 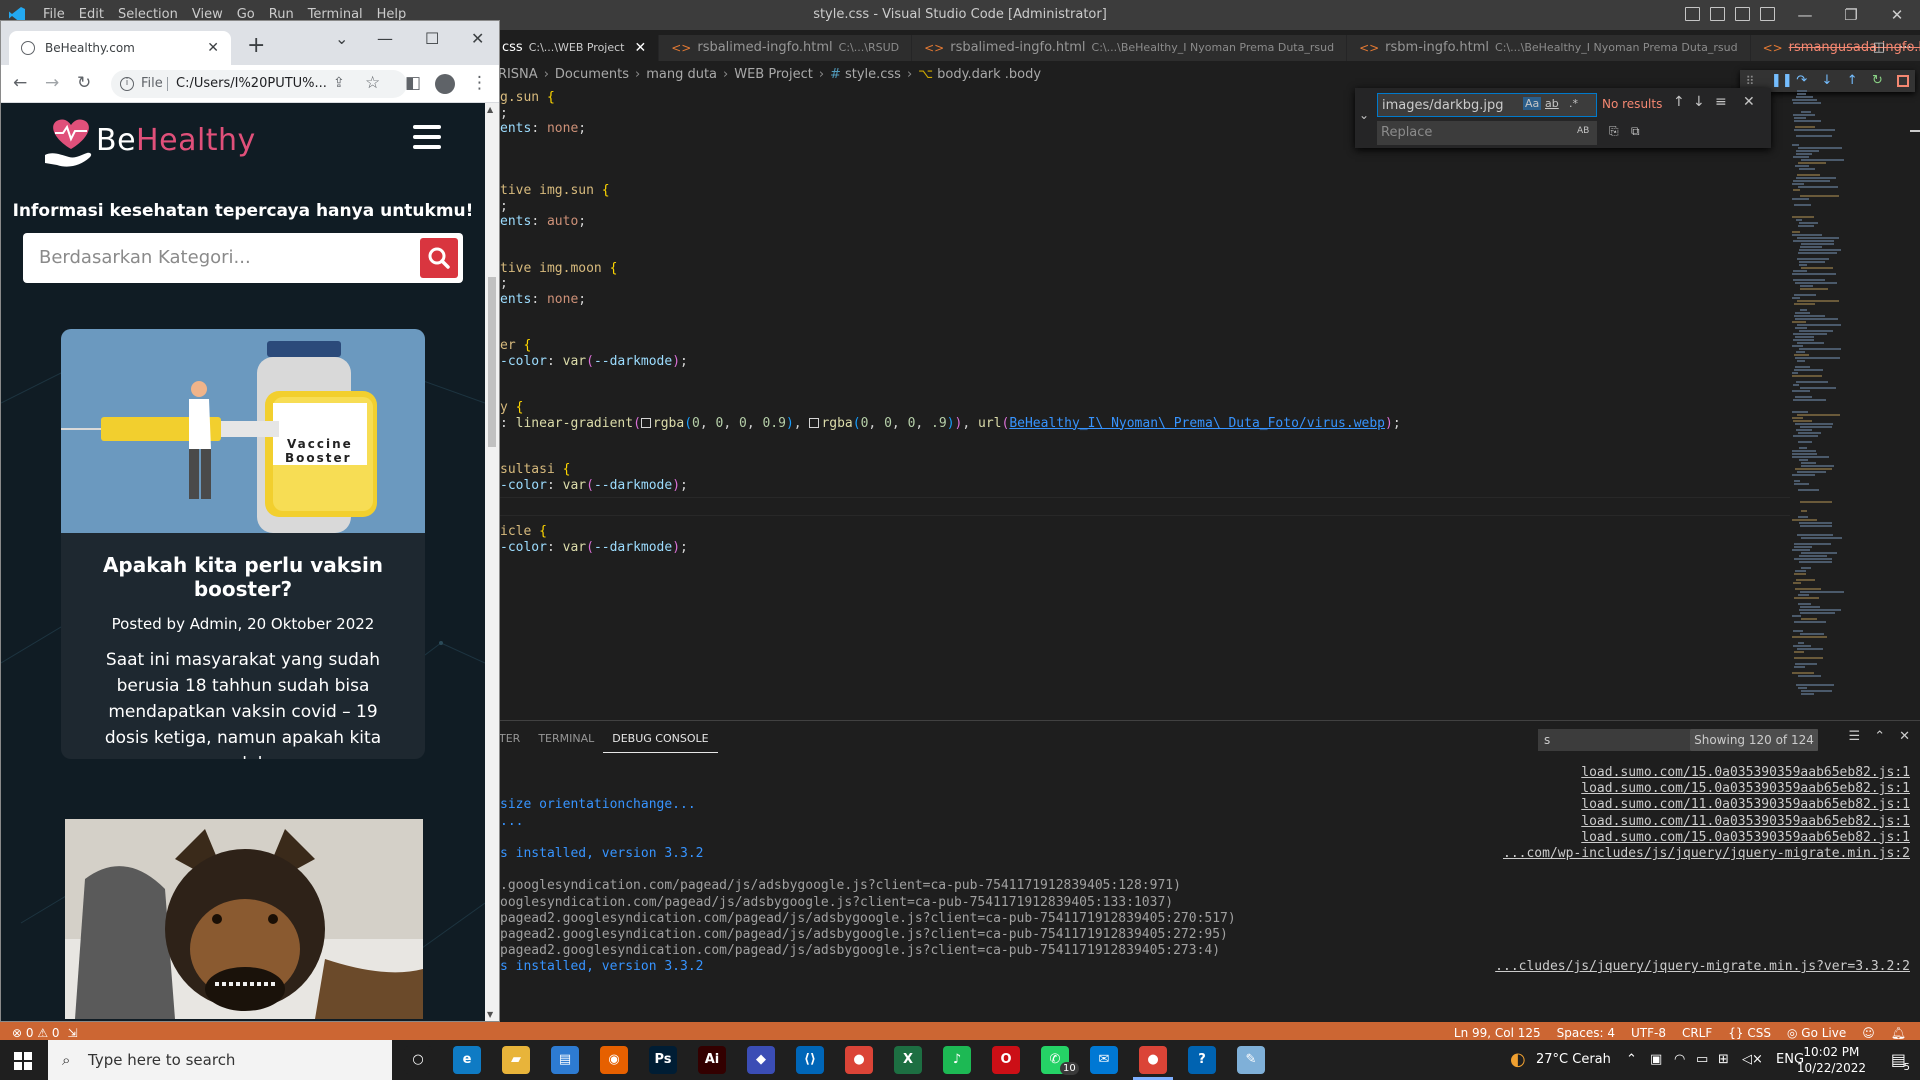 I want to click on taskbar-app-chrome-active-icon: ●, so click(x=1153, y=1060).